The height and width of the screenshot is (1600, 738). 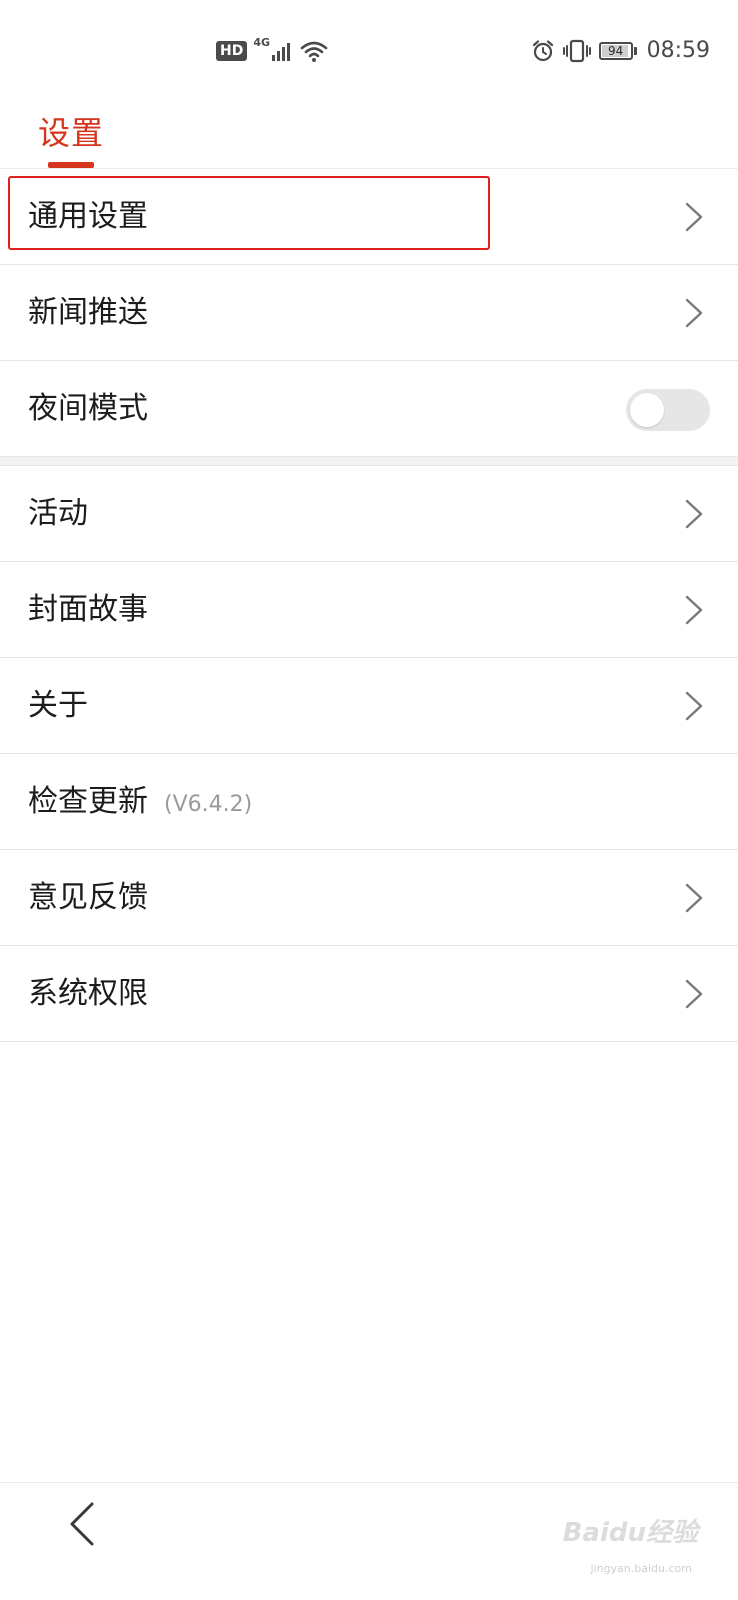 I want to click on settings-row-general: 通用设置, so click(x=369, y=217).